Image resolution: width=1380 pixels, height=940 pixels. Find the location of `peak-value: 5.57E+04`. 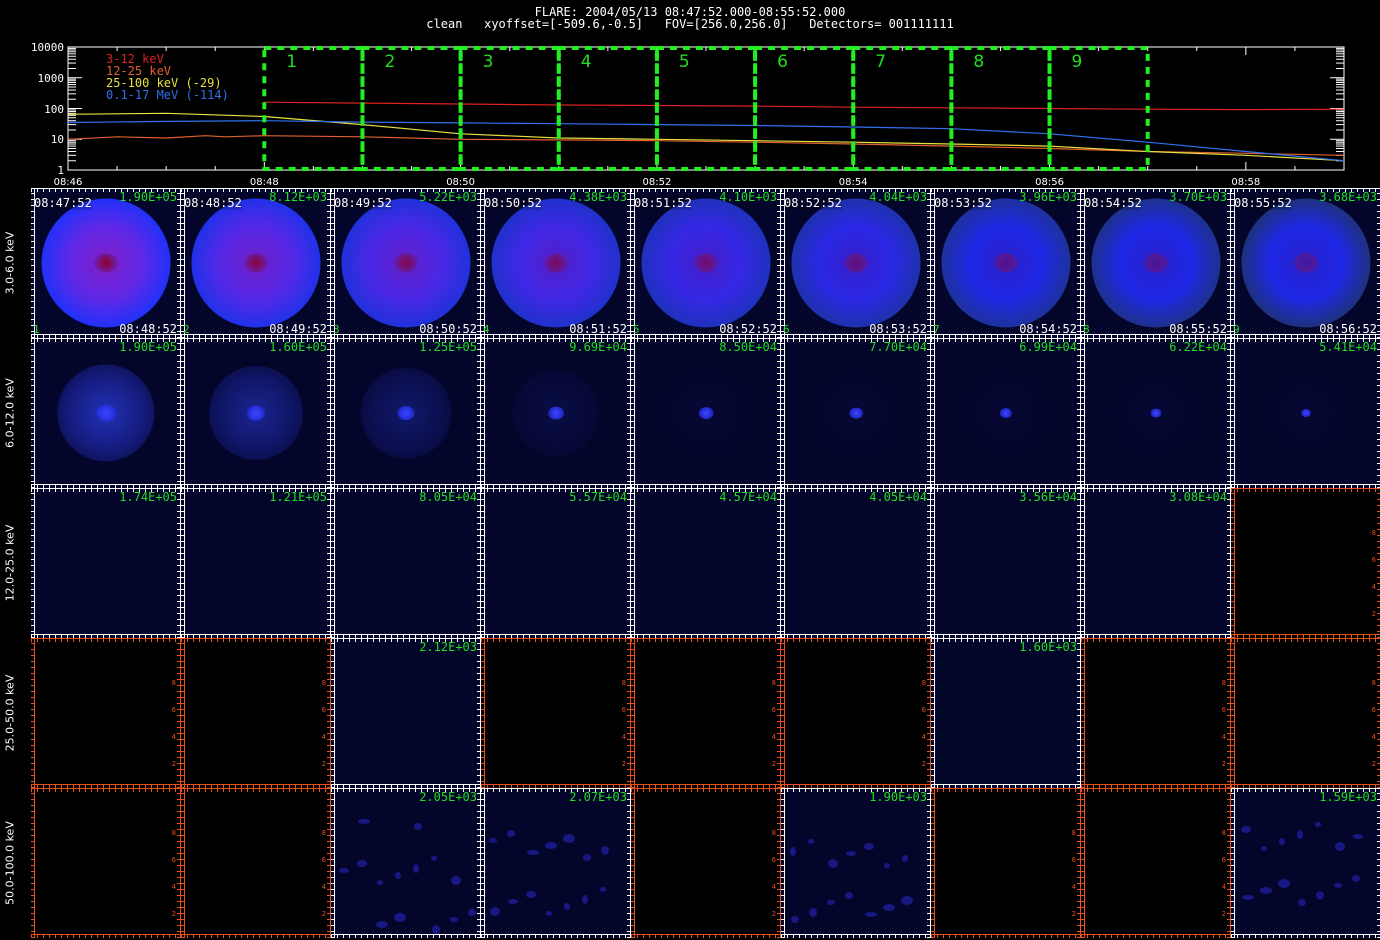

peak-value: 5.57E+04 is located at coordinates (598, 497).